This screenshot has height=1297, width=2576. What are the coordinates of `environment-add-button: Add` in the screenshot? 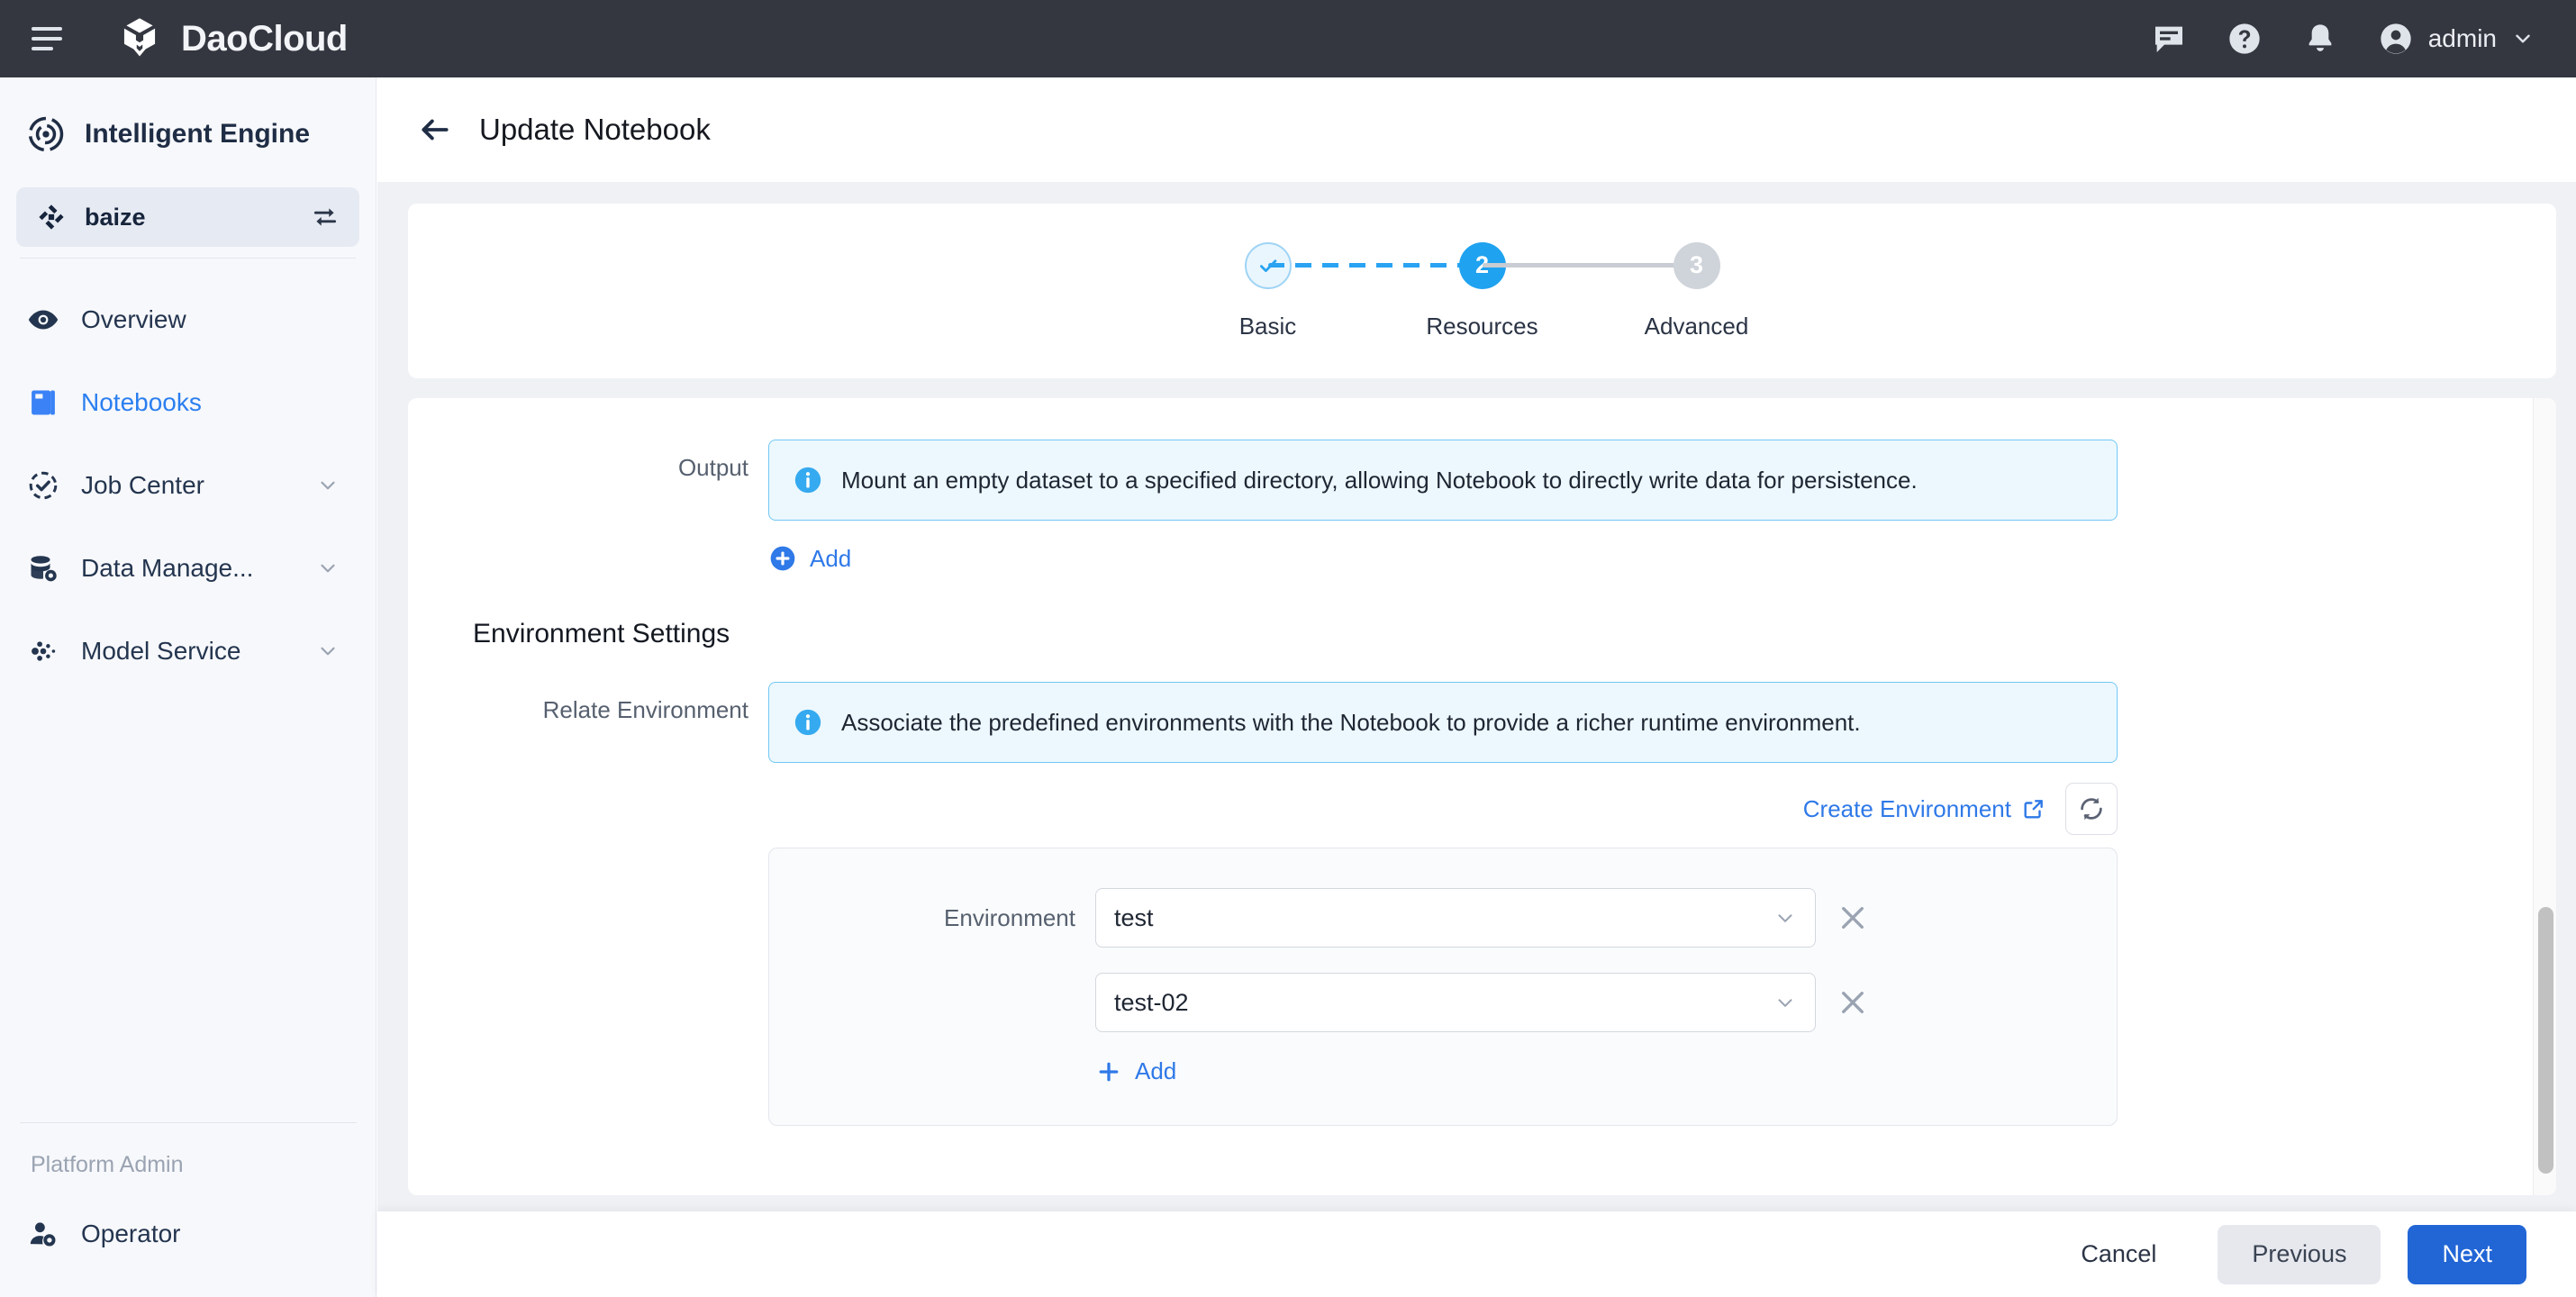 It's located at (1135, 1071).